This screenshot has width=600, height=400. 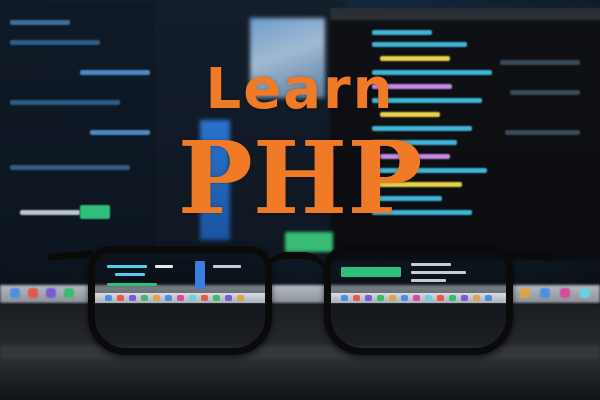 What do you see at coordinates (418, 300) in the screenshot?
I see `right-lens` at bounding box center [418, 300].